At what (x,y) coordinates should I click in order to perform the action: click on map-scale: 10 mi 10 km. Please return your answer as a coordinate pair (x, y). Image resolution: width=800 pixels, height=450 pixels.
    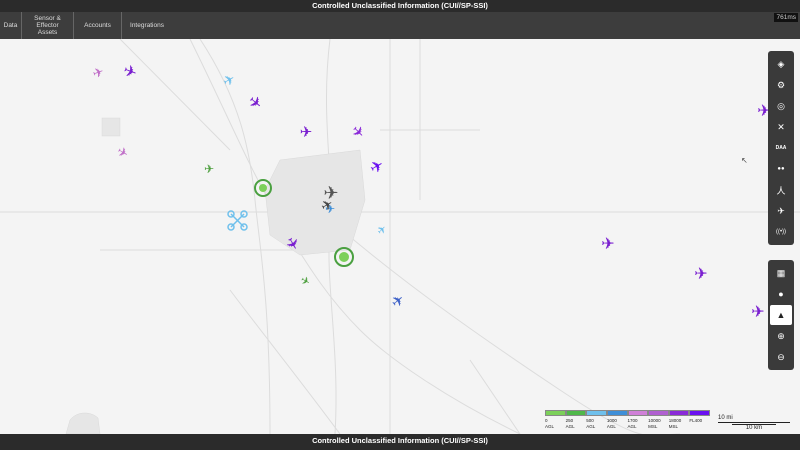
    Looking at the image, I should click on (754, 423).